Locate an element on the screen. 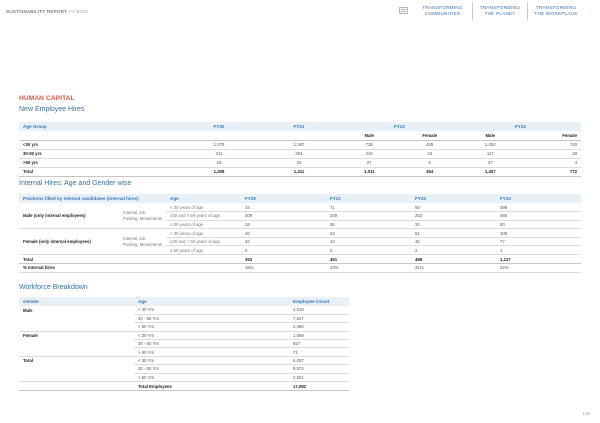 The width and height of the screenshot is (600, 423). tab-label: TRANSFORMING THE WORKPLACE is located at coordinates (556, 10).